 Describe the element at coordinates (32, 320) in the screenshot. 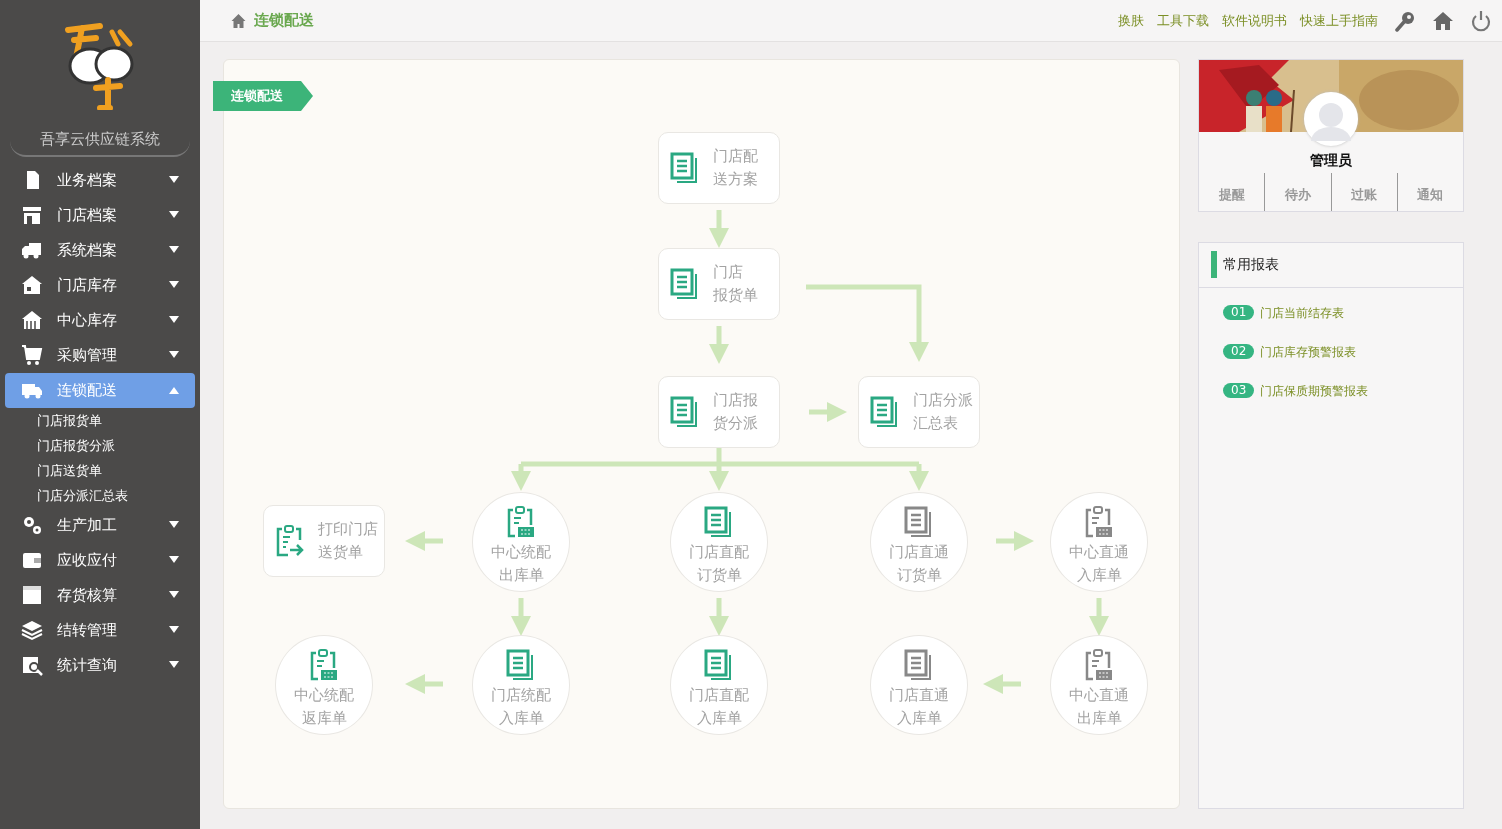

I see `building-icon` at that location.